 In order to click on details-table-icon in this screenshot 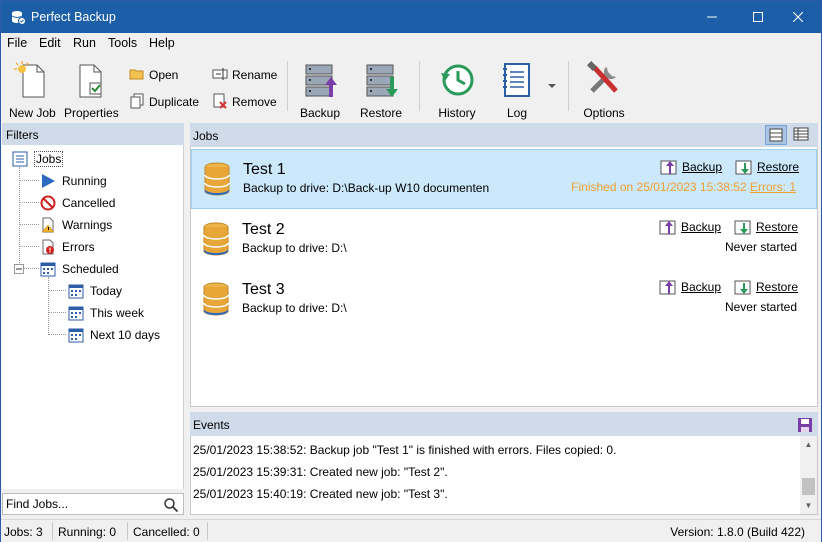, I will do `click(801, 134)`.